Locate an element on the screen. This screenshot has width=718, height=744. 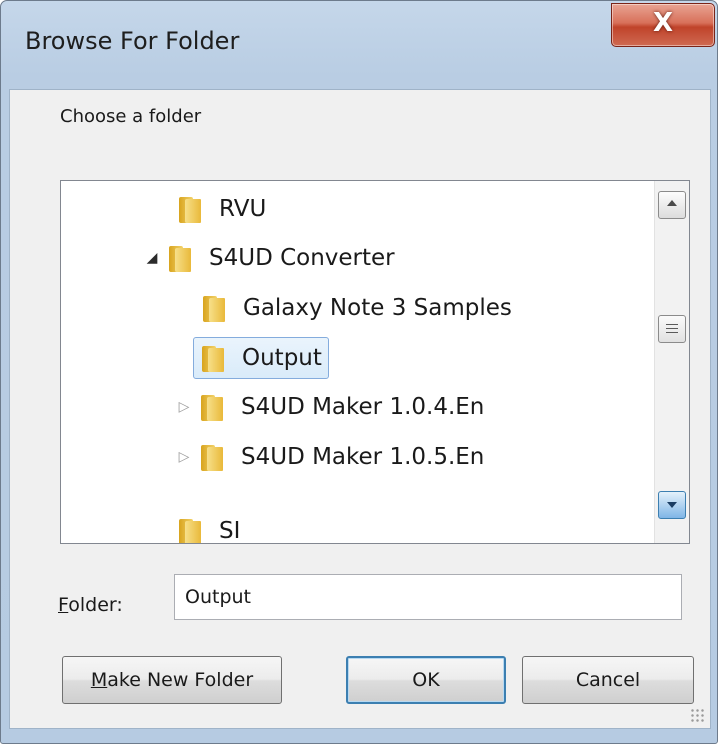
make-new-folder-button: Make New Folder is located at coordinates (172, 680).